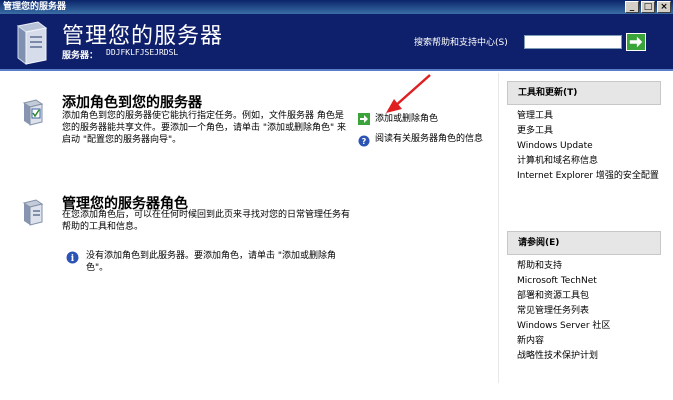 The height and width of the screenshot is (400, 673). What do you see at coordinates (584, 161) in the screenshot?
I see `panel-link-computer-domain: 计算机和域名称信息` at bounding box center [584, 161].